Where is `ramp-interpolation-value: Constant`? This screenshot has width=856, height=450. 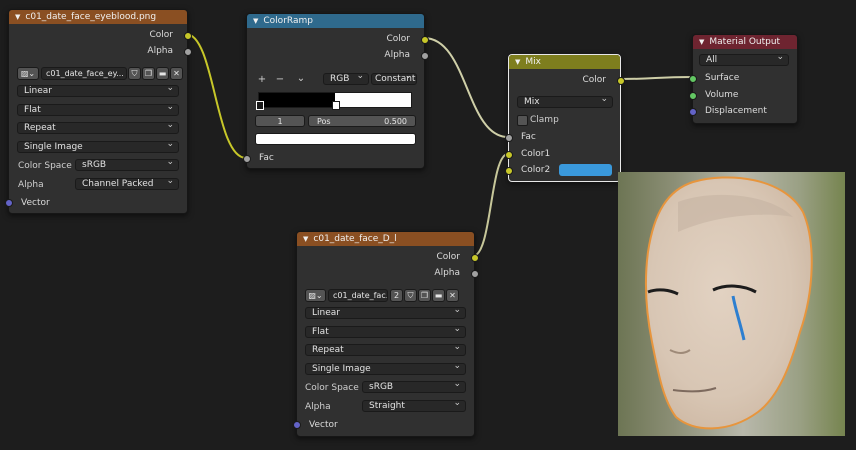 ramp-interpolation-value: Constant is located at coordinates (395, 79).